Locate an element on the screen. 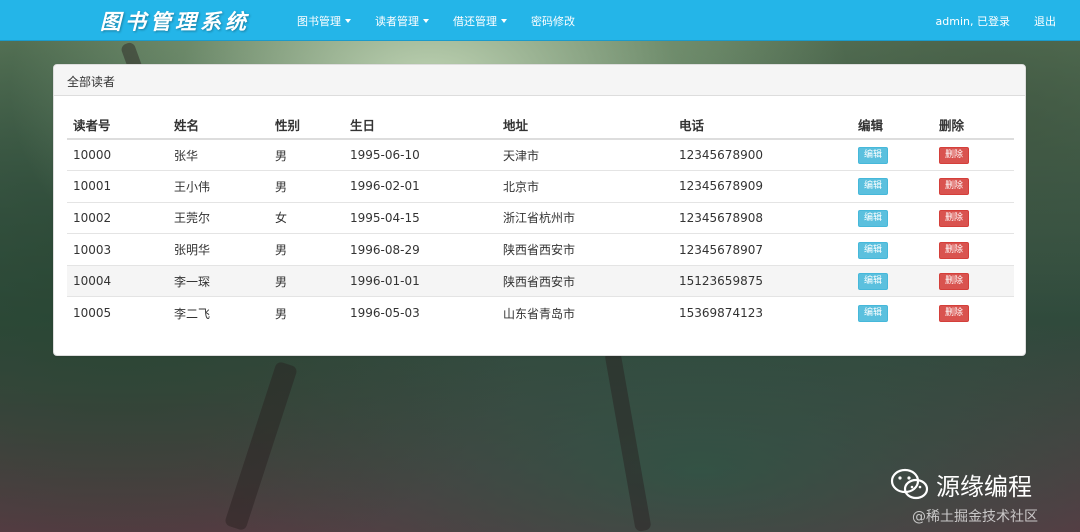 The width and height of the screenshot is (1080, 532). reader-phone: 12345678907 is located at coordinates (762, 249).